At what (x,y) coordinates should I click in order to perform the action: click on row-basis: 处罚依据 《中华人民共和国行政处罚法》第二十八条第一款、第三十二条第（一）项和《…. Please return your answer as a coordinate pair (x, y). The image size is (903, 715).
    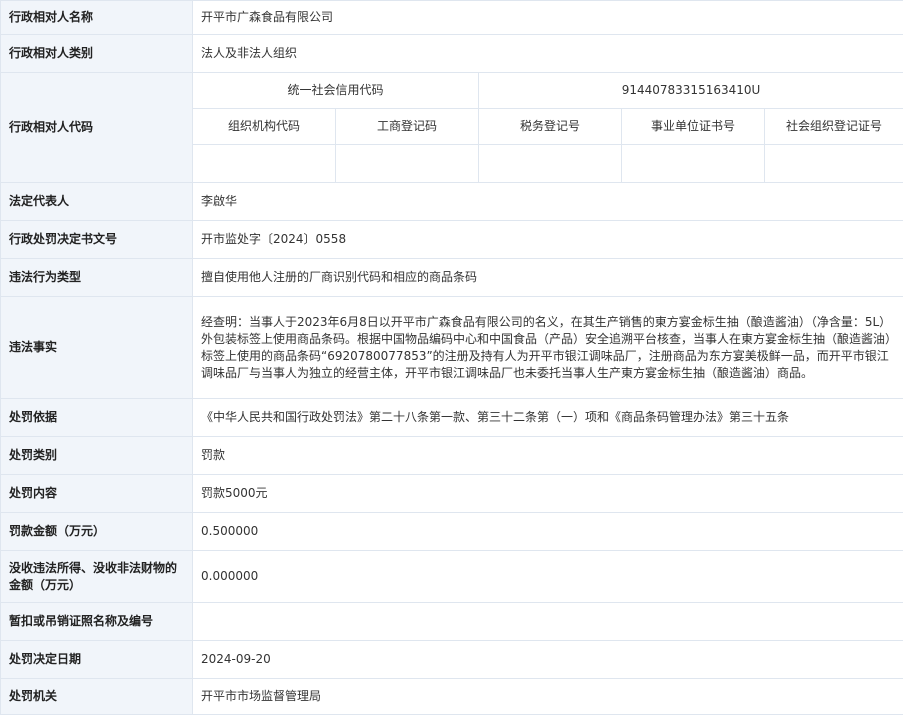
    Looking at the image, I should click on (452, 418).